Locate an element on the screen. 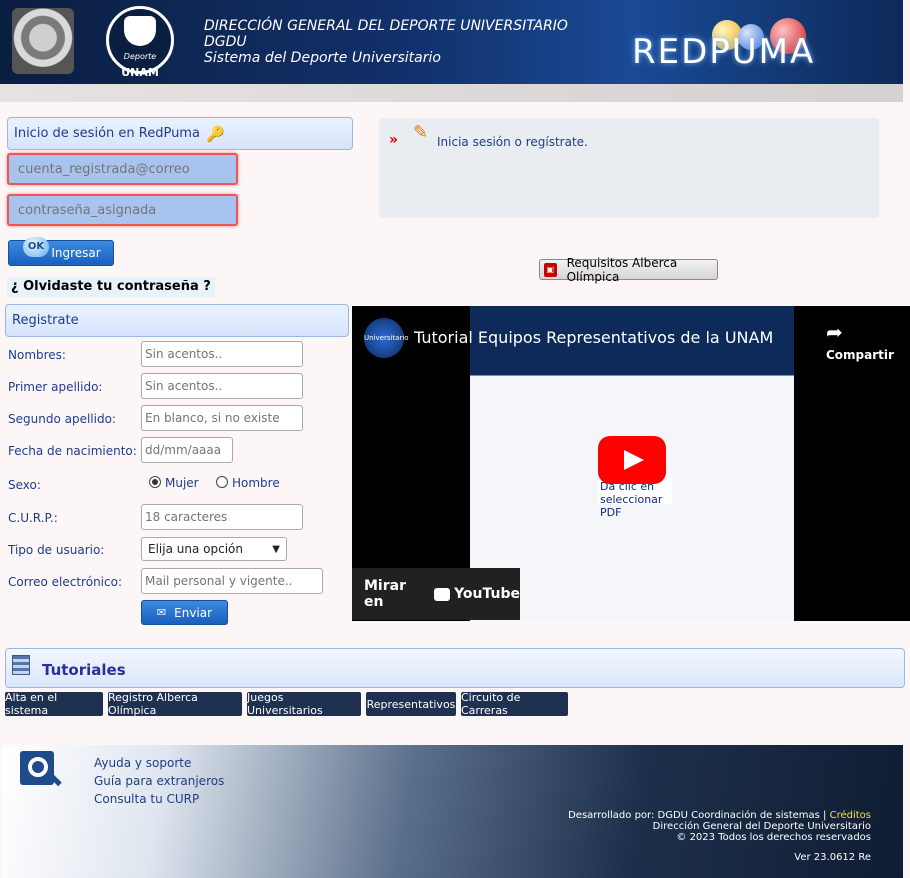 This screenshot has width=910, height=878. correo-label: Correo electrónico: is located at coordinates (65, 582).